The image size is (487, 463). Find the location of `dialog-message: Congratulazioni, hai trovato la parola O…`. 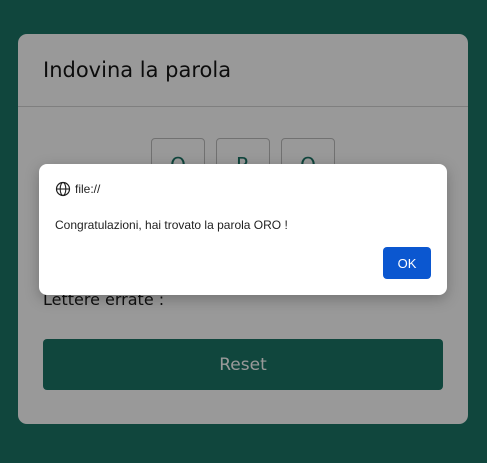

dialog-message: Congratulazioni, hai trovato la parola O… is located at coordinates (171, 225).